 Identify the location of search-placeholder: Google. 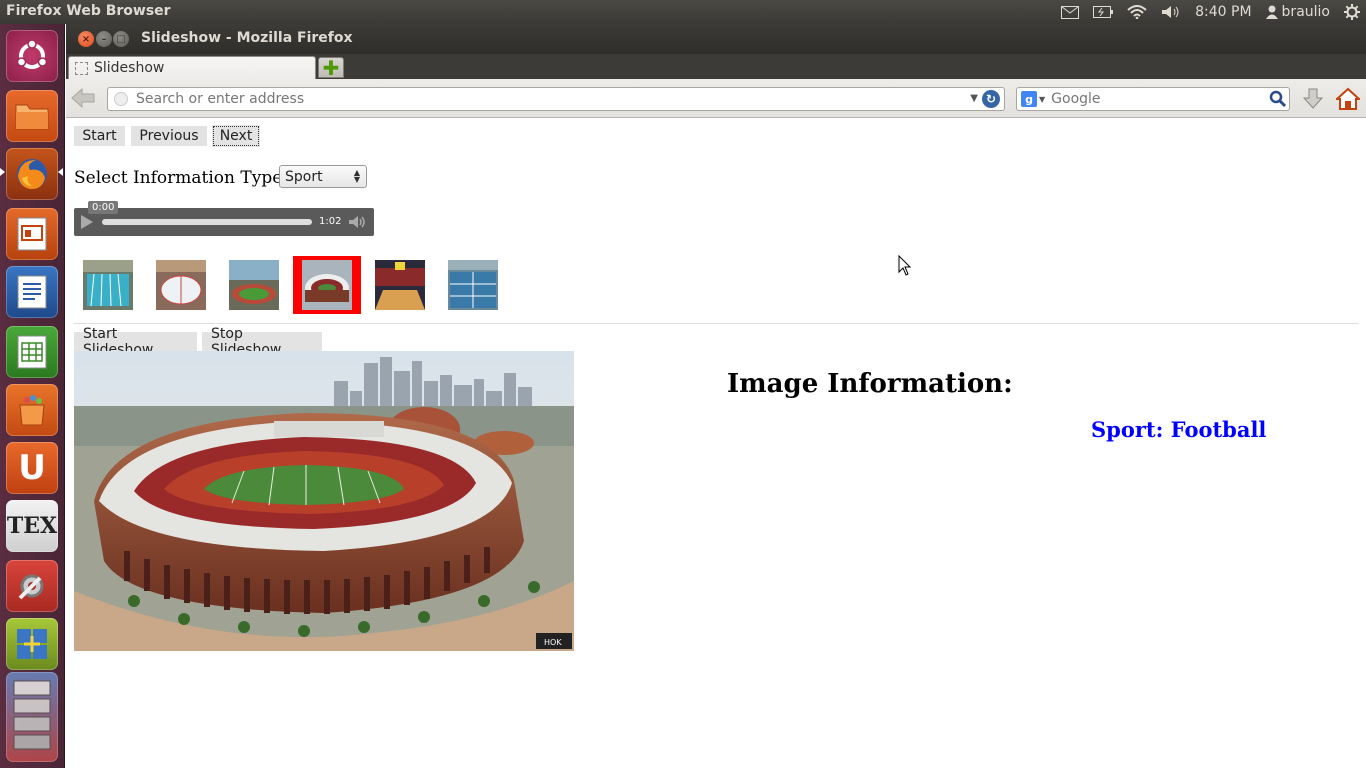
(1076, 99).